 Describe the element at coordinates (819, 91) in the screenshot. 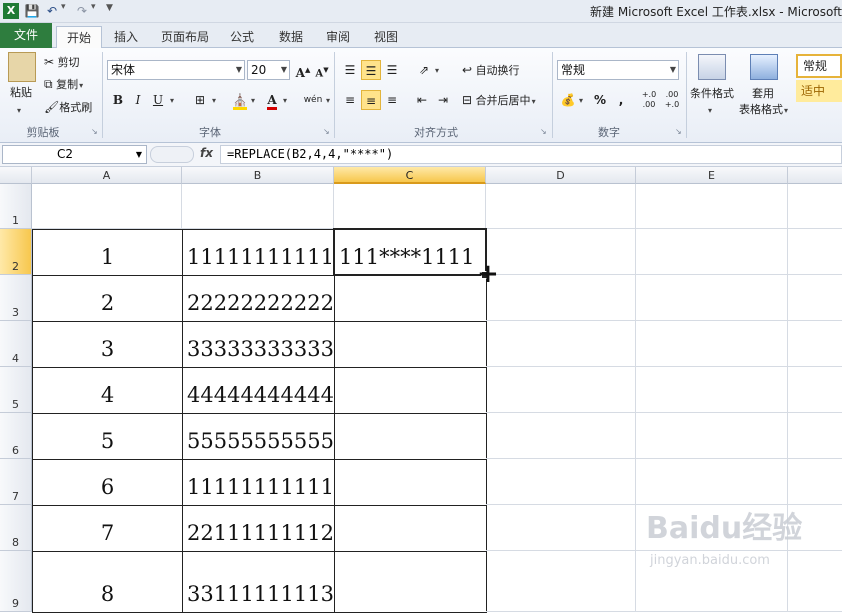

I see `style-neutral: 适中` at that location.